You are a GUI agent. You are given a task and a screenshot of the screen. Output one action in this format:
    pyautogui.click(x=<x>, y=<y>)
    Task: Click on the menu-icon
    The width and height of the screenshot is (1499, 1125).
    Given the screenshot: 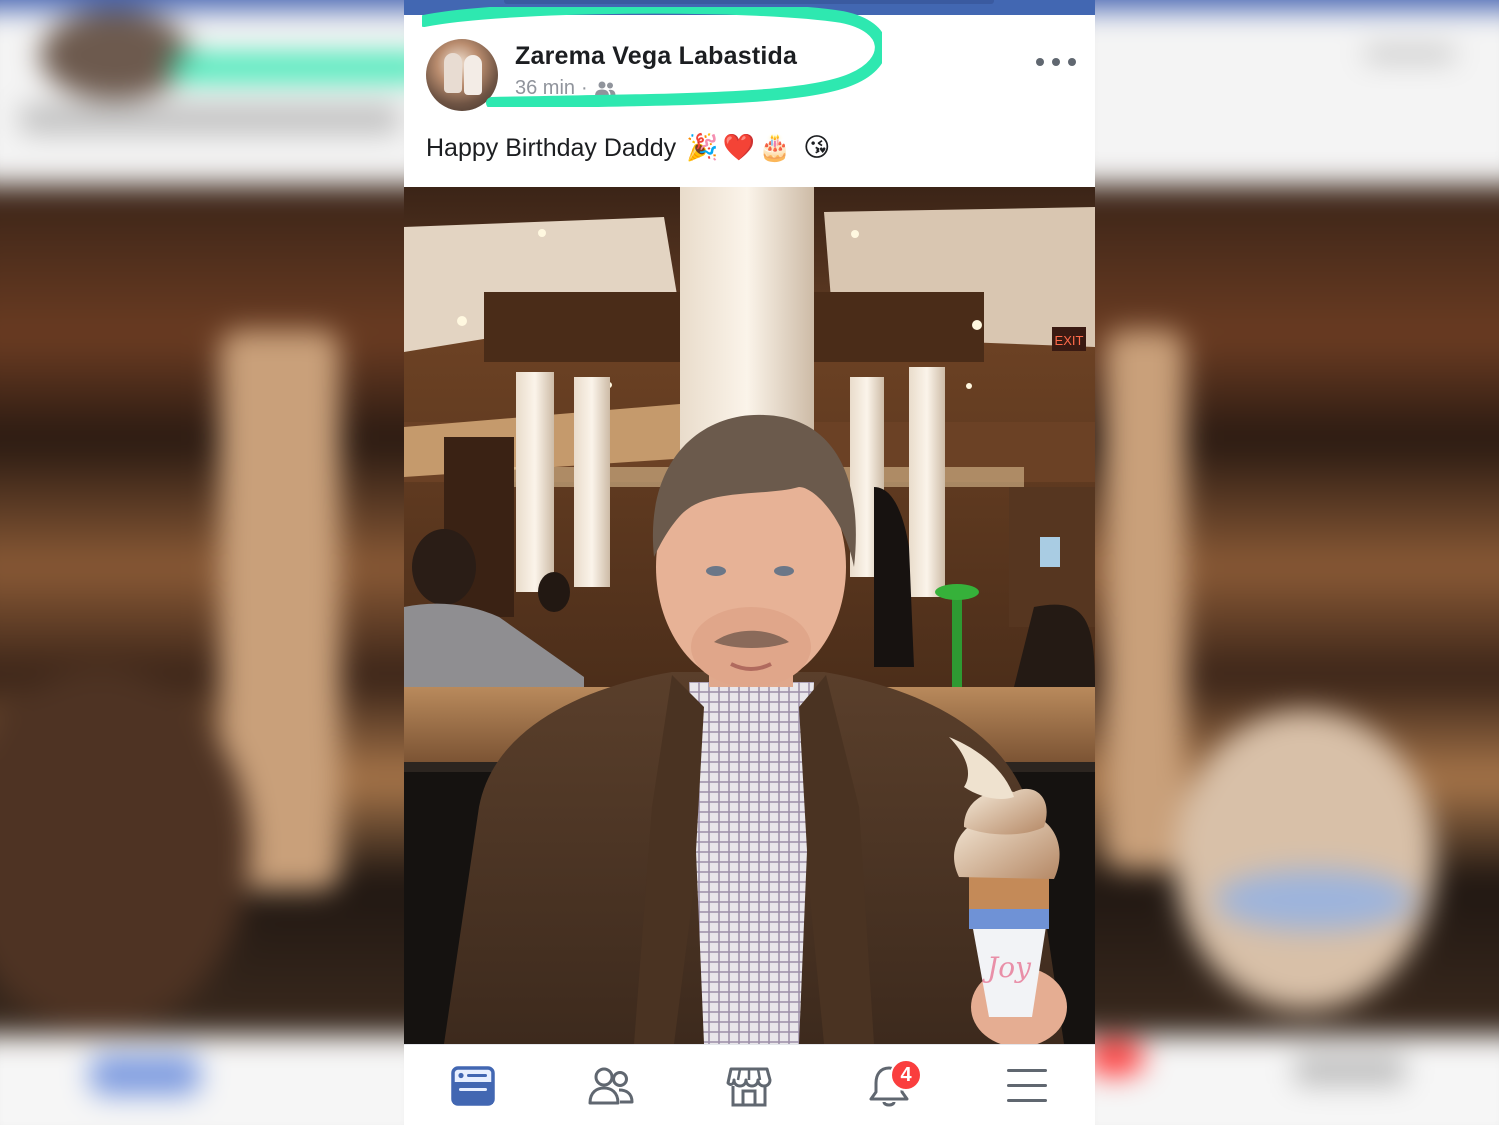 What is the action you would take?
    pyautogui.click(x=1027, y=1085)
    